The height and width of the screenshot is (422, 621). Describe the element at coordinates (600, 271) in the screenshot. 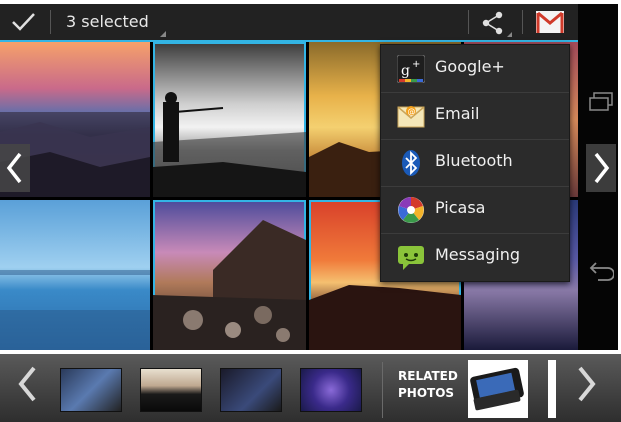

I see `back-icon` at that location.